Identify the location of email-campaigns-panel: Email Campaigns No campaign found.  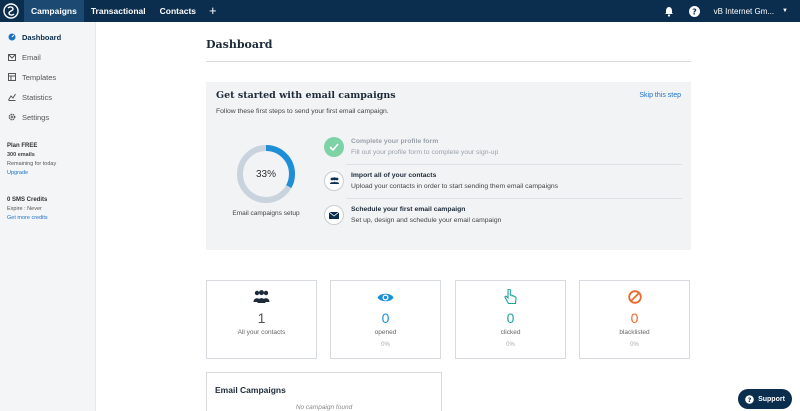
(324, 391).